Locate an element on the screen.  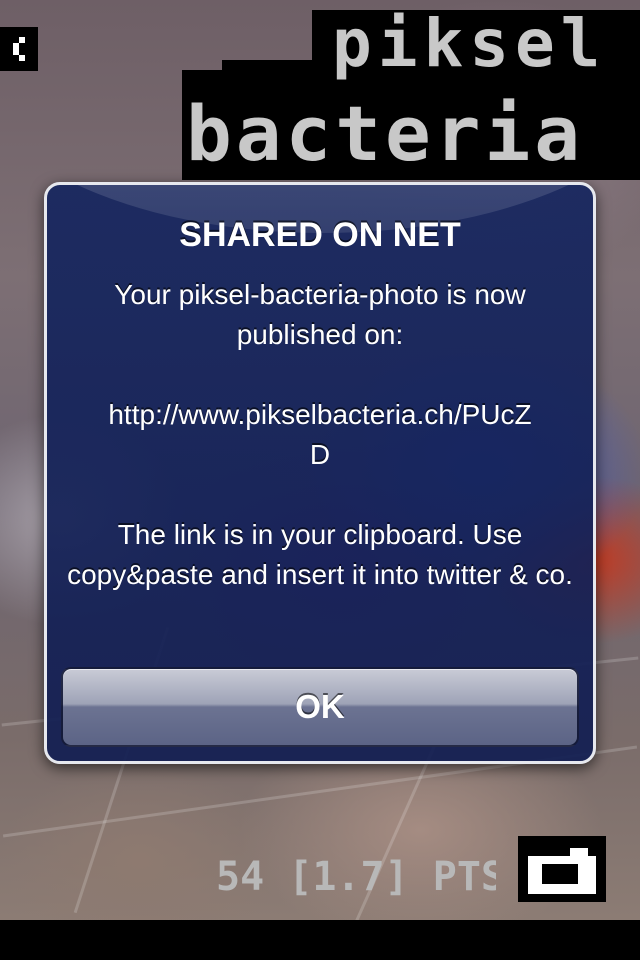
camera-icon is located at coordinates (562, 869).